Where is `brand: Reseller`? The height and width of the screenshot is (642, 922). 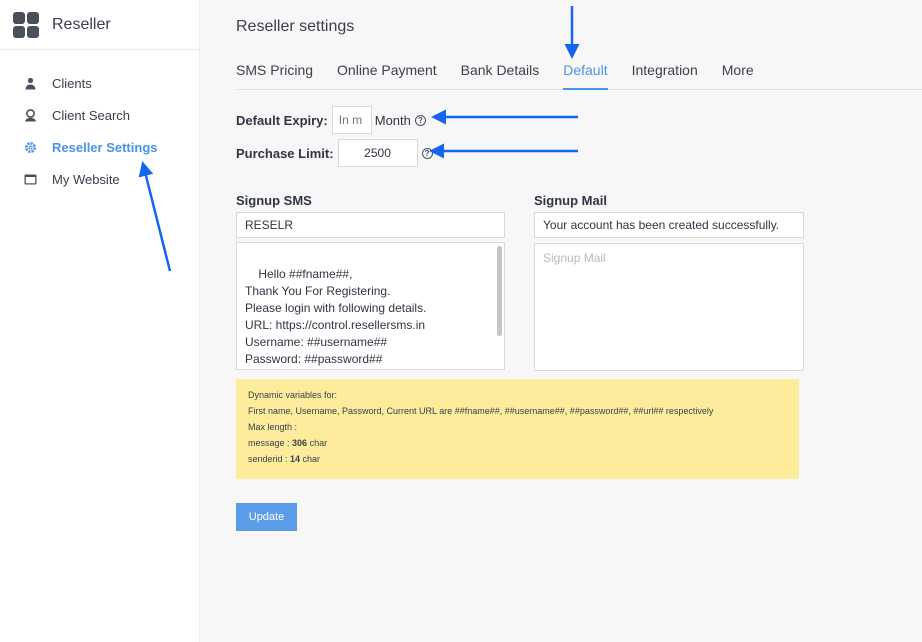 brand: Reseller is located at coordinates (99, 25).